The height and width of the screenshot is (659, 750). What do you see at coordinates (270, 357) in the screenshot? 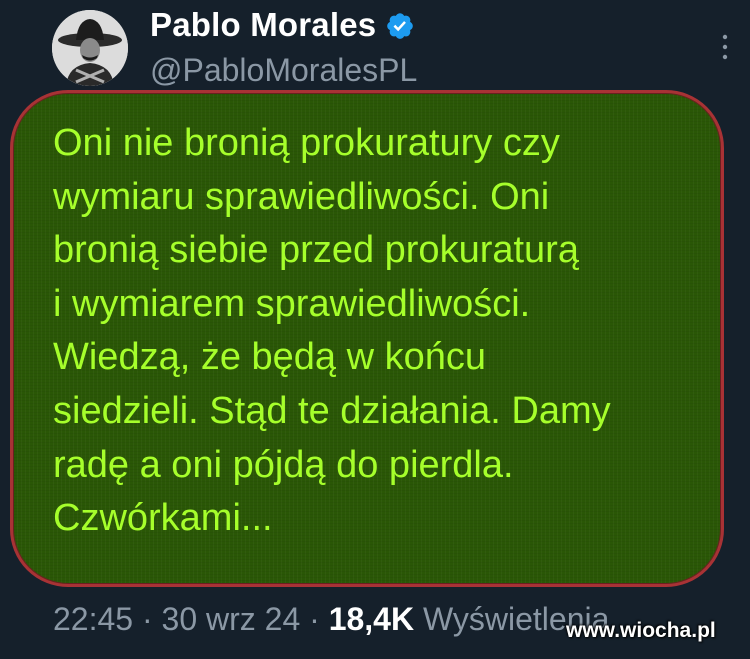
I see `tweet-text-line: Wiedzą, że będą w końcu` at bounding box center [270, 357].